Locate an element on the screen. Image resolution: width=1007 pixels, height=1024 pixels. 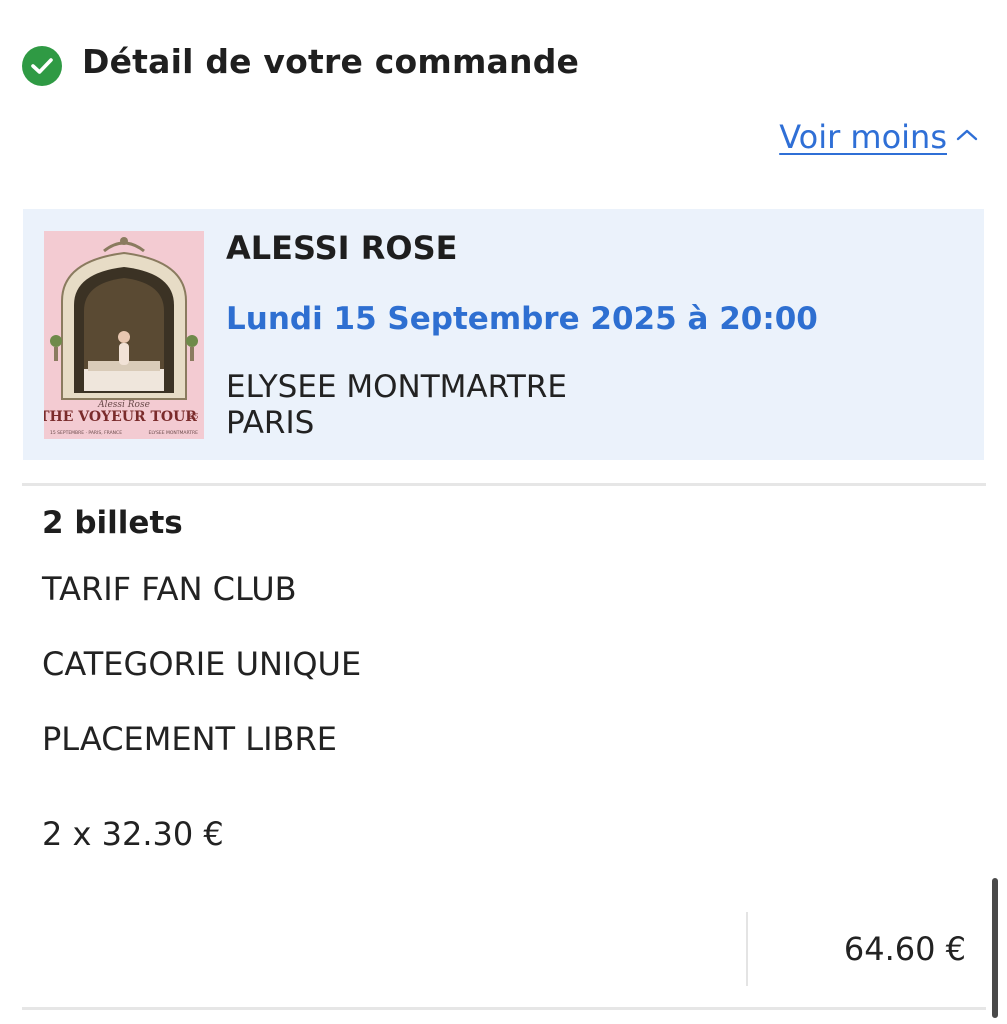
ticket-rate: TARIF FAN CLUB is located at coordinates (169, 589).